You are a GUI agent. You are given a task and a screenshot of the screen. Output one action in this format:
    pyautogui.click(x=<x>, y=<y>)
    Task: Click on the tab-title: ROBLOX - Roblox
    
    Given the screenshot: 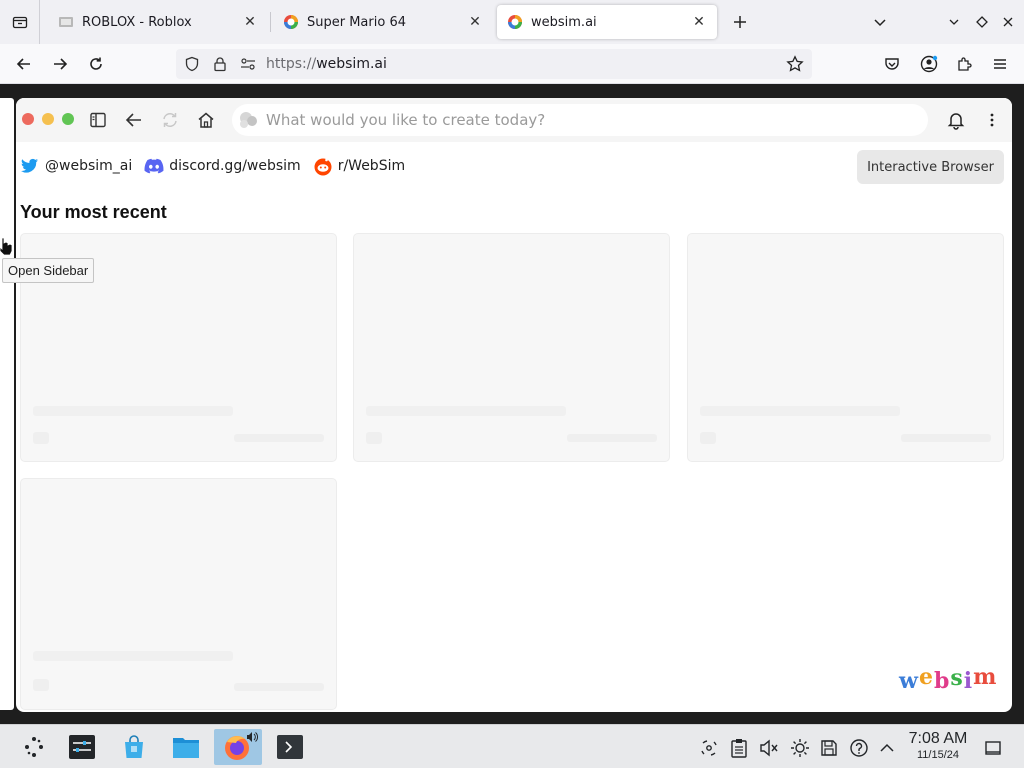 What is the action you would take?
    pyautogui.click(x=137, y=22)
    